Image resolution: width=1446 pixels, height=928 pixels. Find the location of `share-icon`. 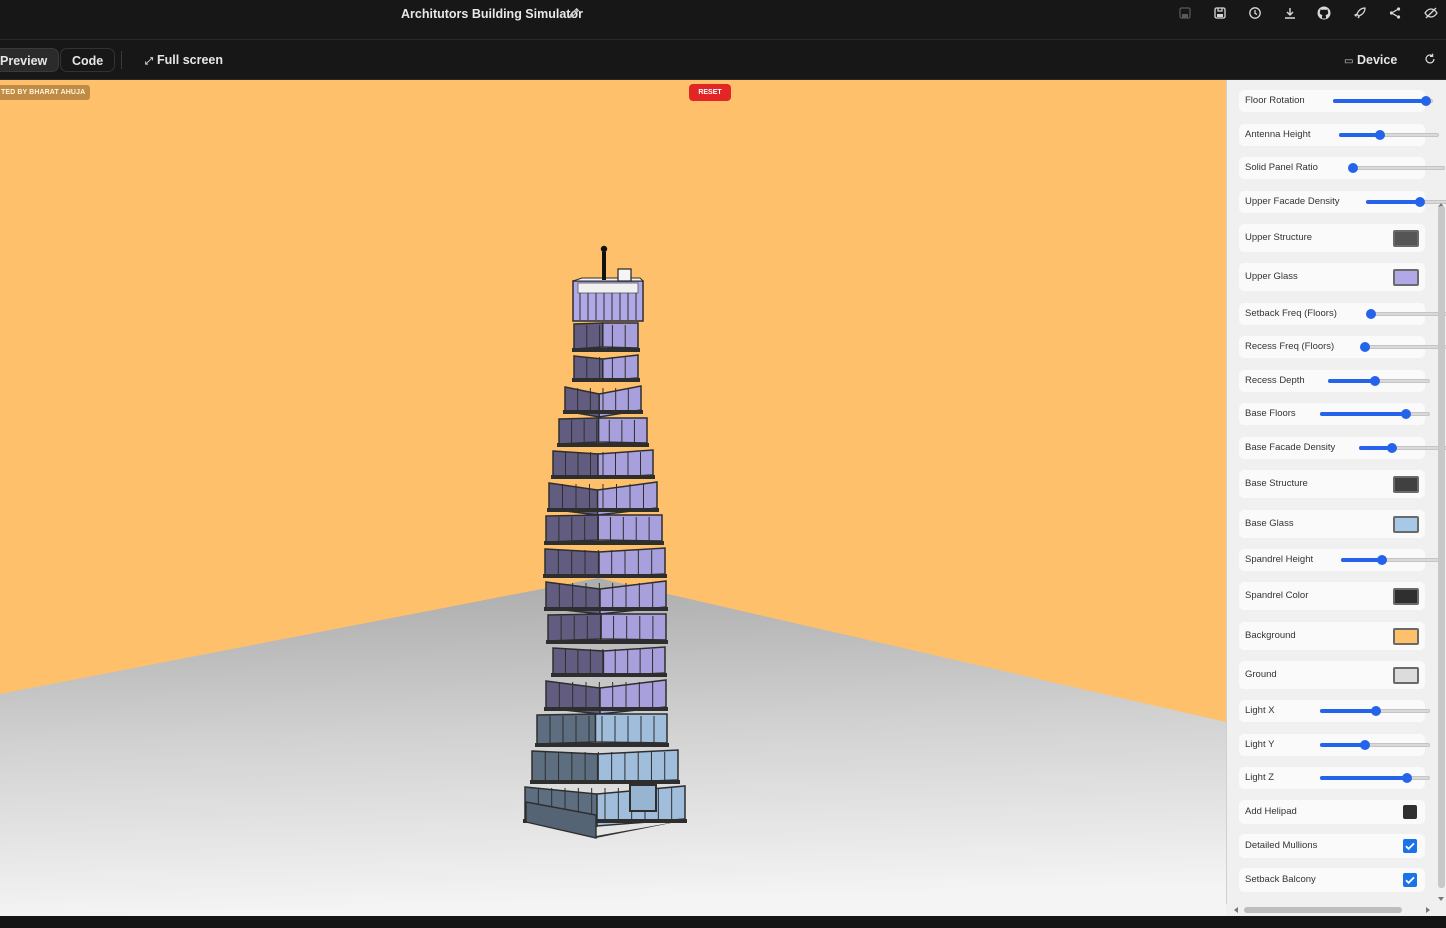

share-icon is located at coordinates (1395, 13).